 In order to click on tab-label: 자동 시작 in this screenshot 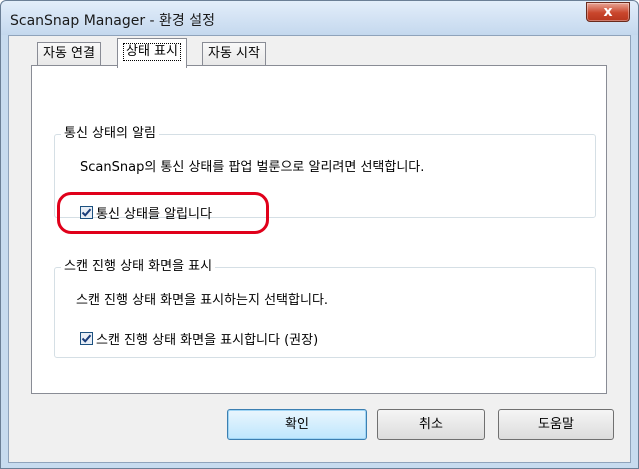, I will do `click(234, 53)`.